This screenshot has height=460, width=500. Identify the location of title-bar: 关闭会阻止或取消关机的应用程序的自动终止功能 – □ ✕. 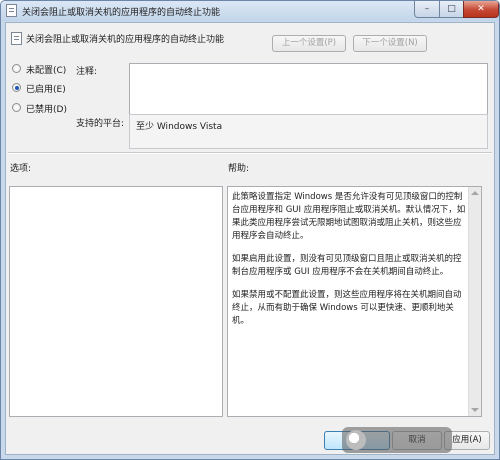
(250, 11).